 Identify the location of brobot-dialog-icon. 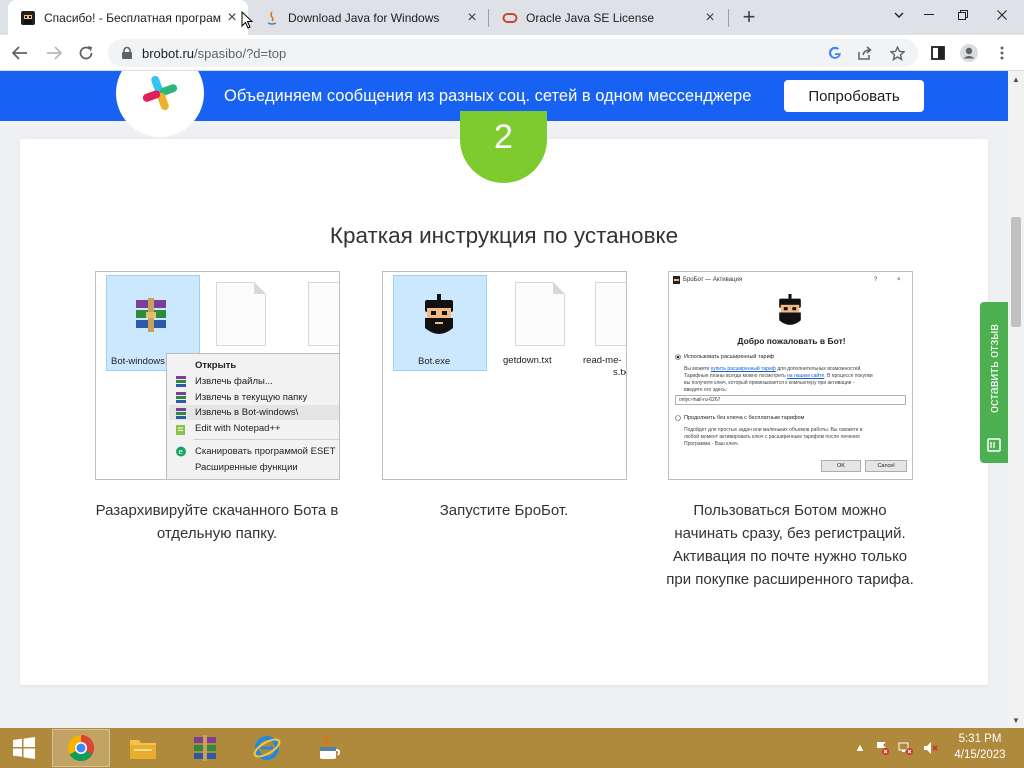
(790, 309).